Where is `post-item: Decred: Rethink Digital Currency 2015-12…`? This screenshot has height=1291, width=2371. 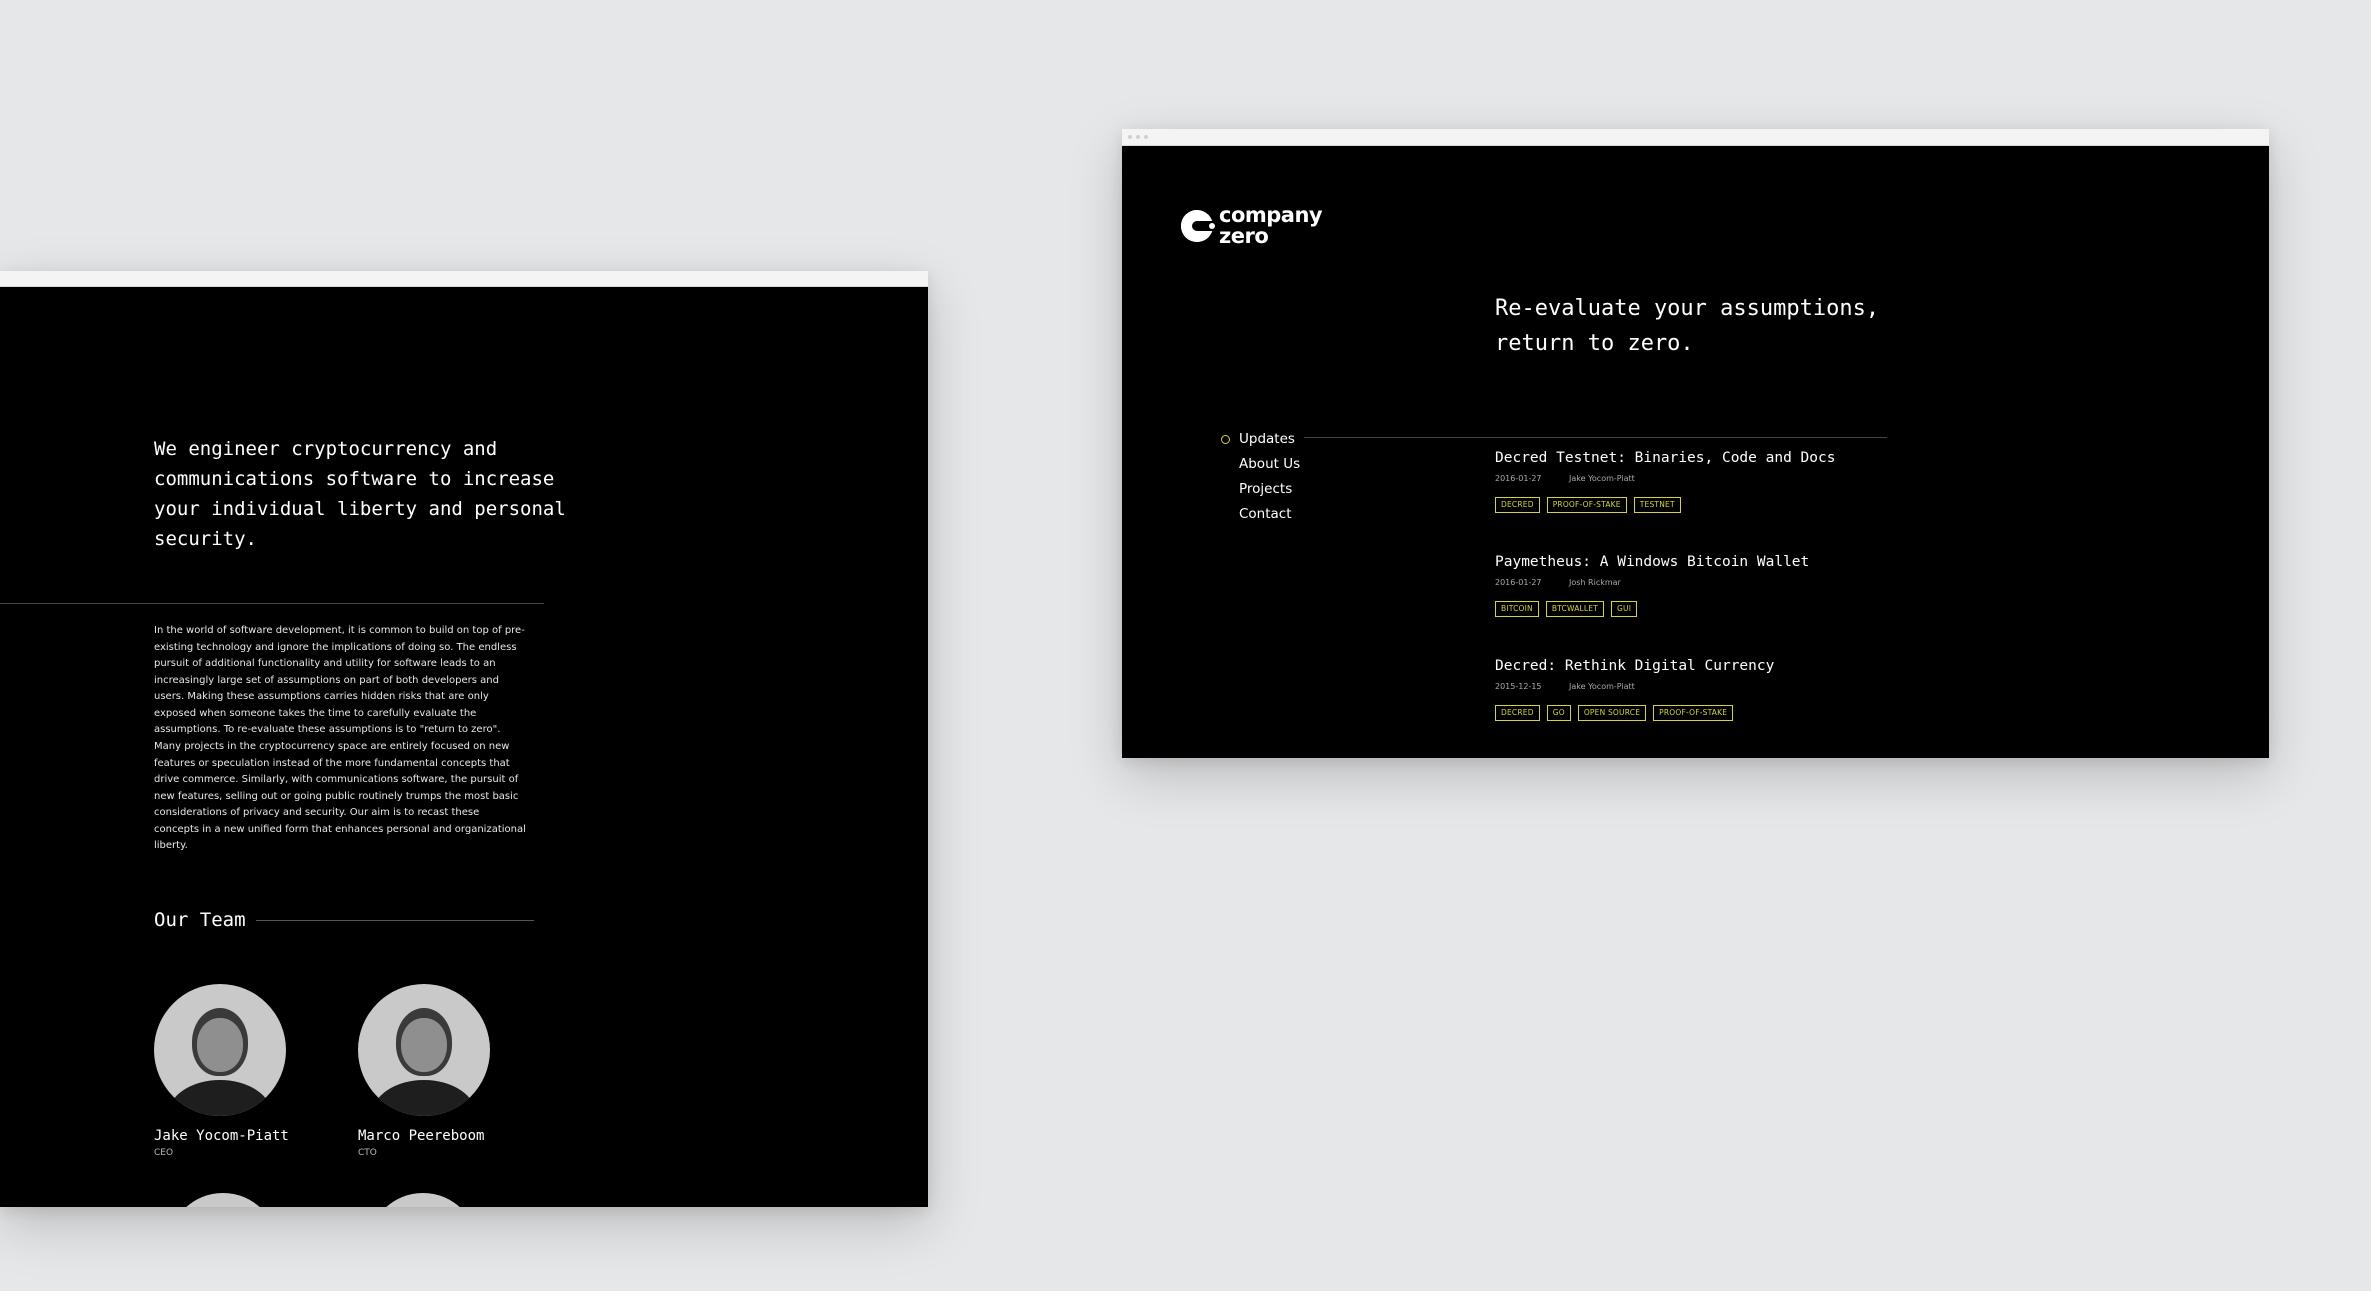 post-item: Decred: Rethink Digital Currency 2015-12… is located at coordinates (1705, 689).